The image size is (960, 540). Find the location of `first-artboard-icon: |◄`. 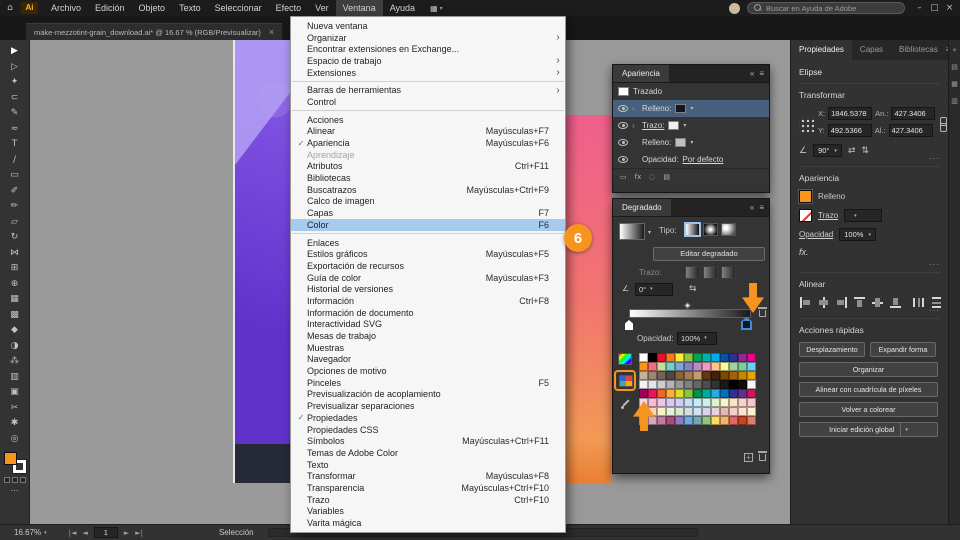

first-artboard-icon: |◄ is located at coordinates (73, 533).